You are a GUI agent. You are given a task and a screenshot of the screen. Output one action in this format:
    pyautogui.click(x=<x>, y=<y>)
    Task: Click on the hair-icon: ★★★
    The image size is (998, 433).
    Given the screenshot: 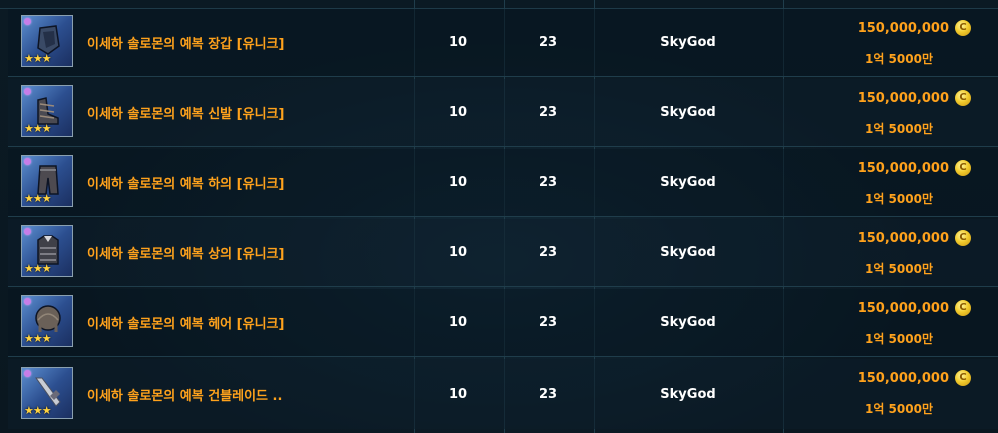 What is the action you would take?
    pyautogui.click(x=47, y=321)
    